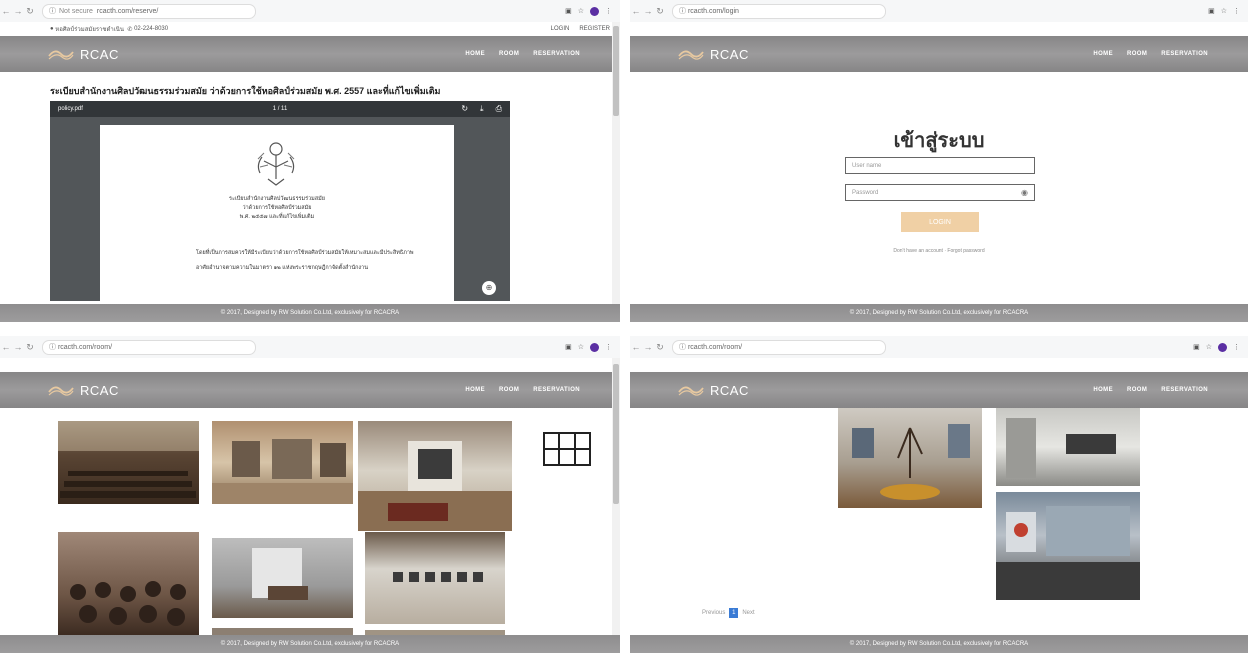  Describe the element at coordinates (734, 613) in the screenshot. I see `pager-page-1: 1` at that location.